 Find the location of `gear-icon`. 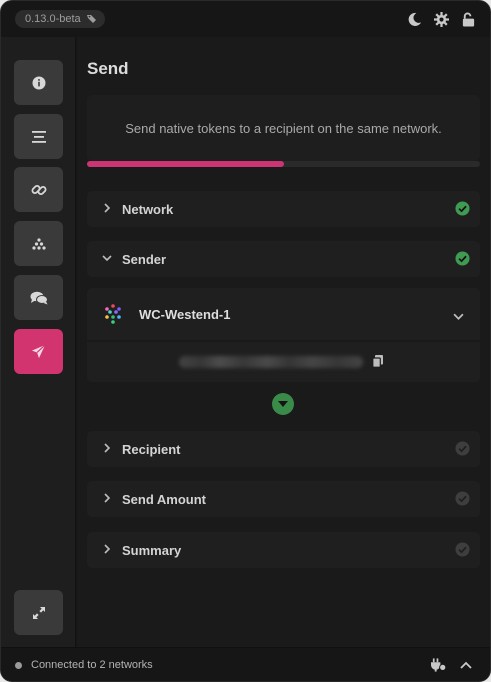

gear-icon is located at coordinates (441, 19).